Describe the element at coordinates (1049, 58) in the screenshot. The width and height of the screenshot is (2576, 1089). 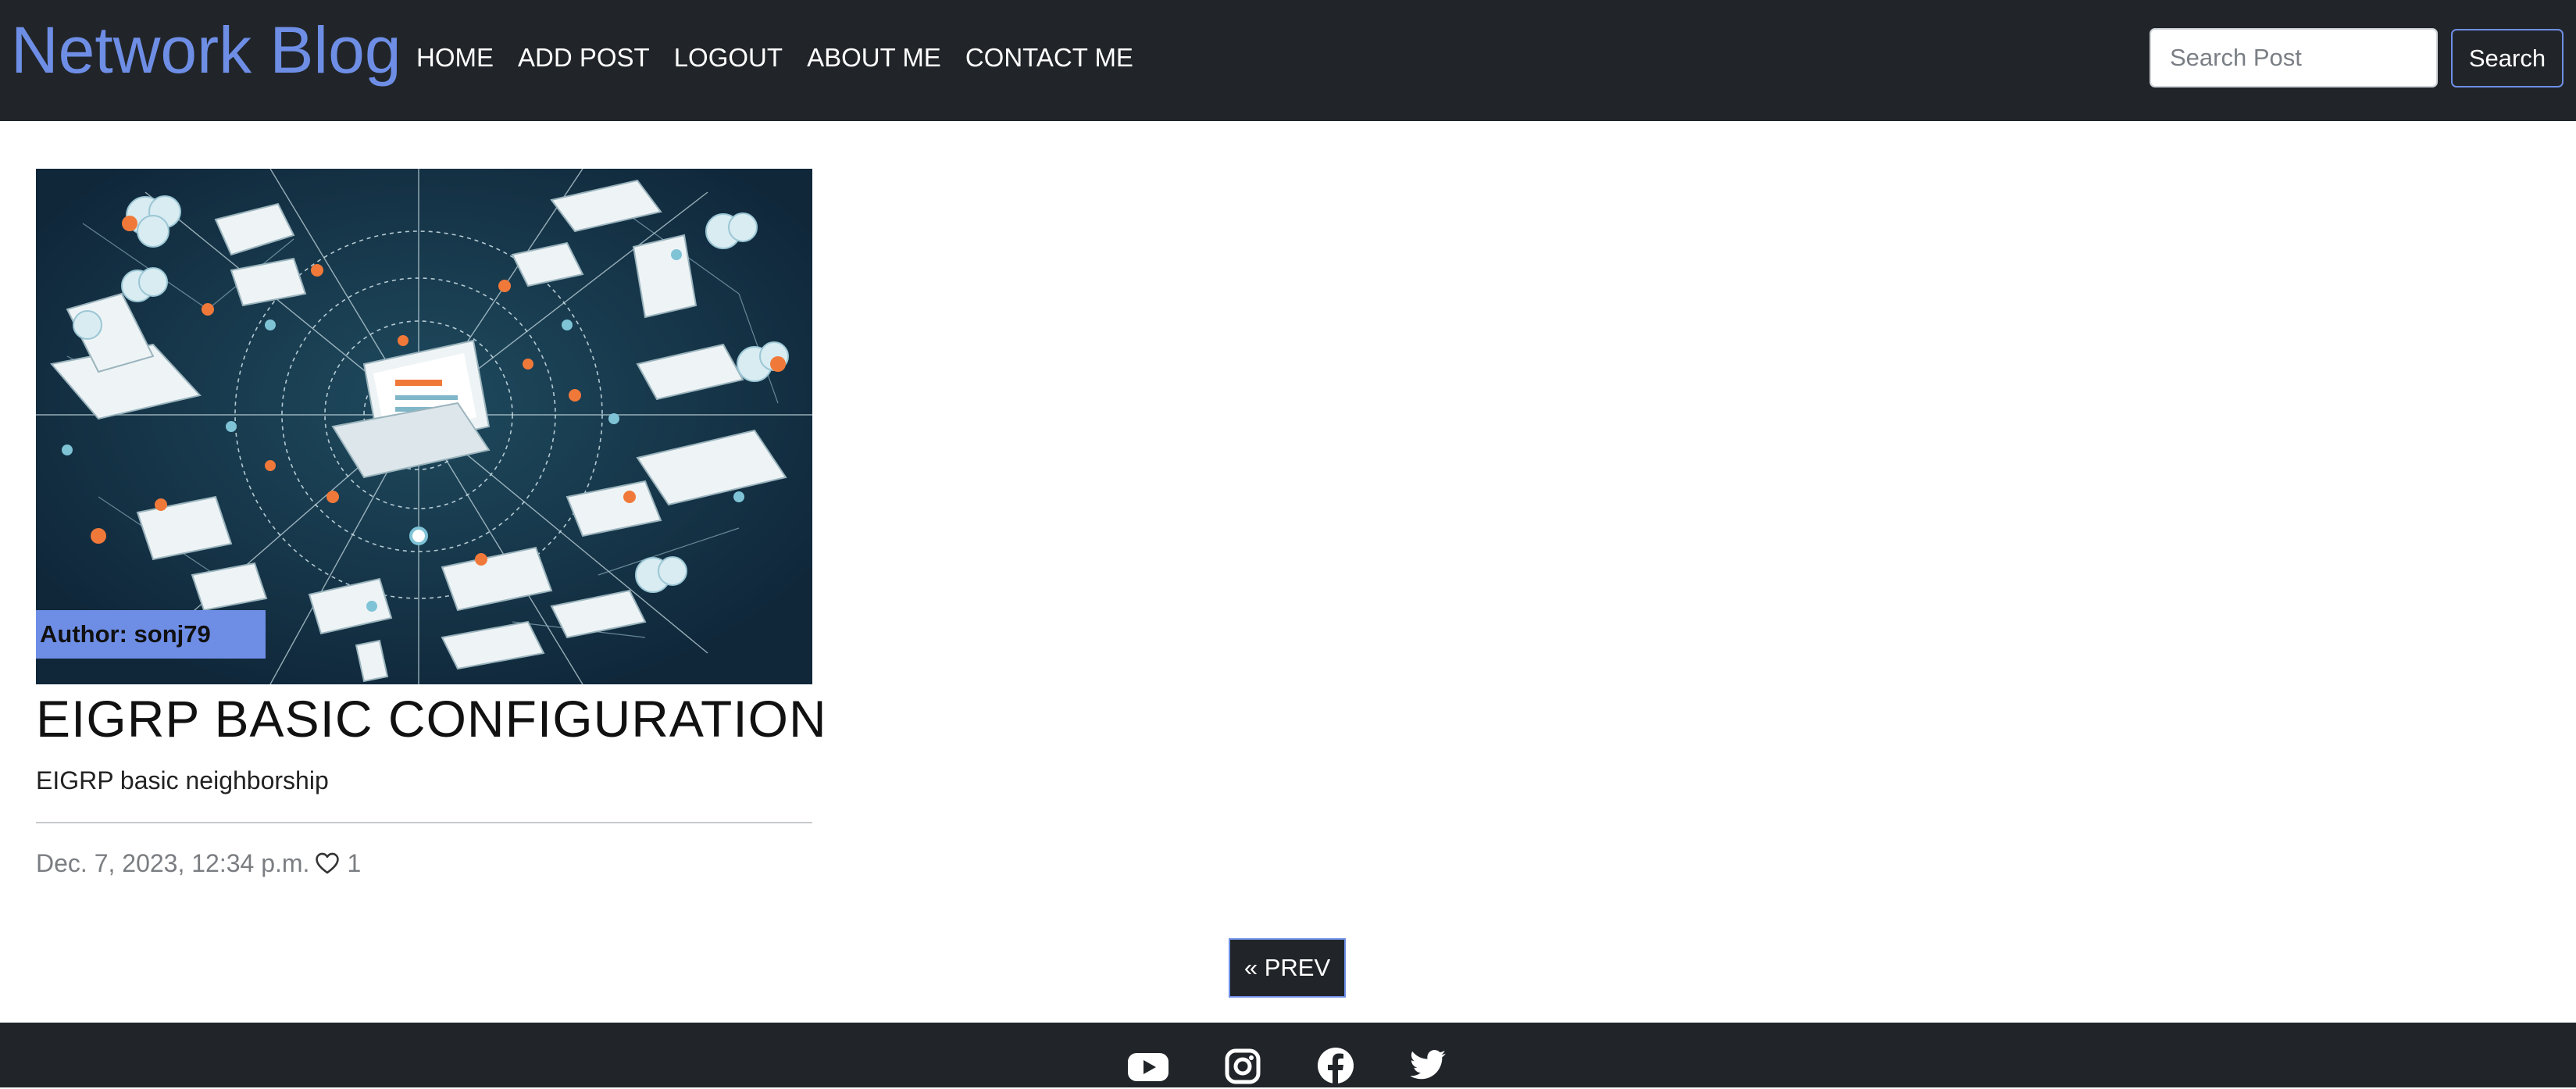
I see `nav-link-contact-me: CONTACT ME` at that location.